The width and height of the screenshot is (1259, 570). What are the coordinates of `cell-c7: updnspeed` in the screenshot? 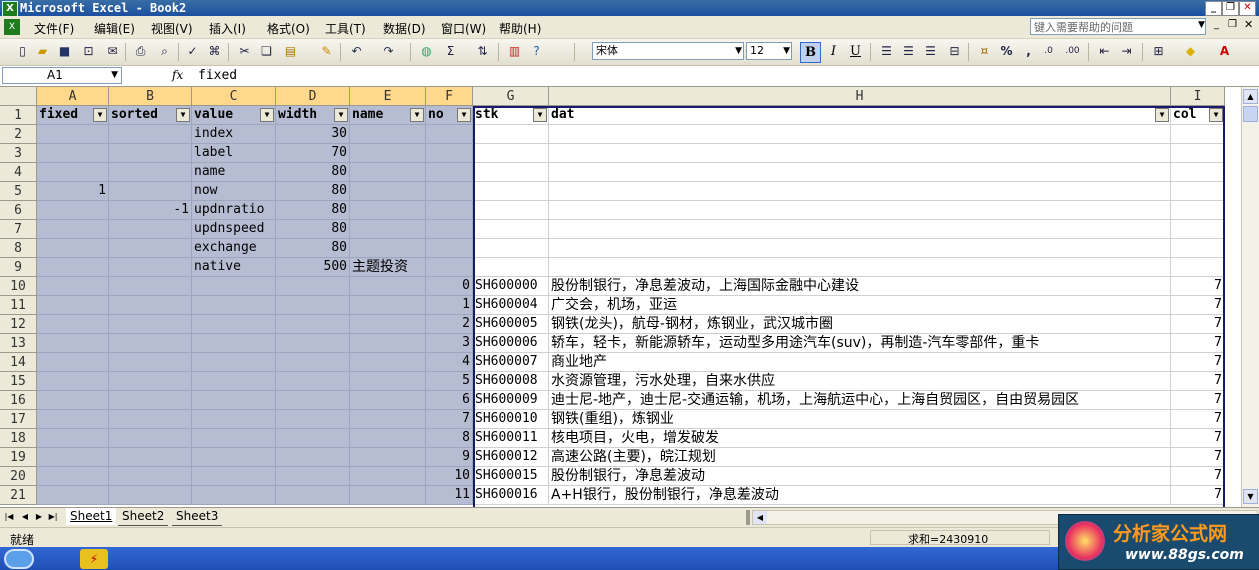 It's located at (234, 229).